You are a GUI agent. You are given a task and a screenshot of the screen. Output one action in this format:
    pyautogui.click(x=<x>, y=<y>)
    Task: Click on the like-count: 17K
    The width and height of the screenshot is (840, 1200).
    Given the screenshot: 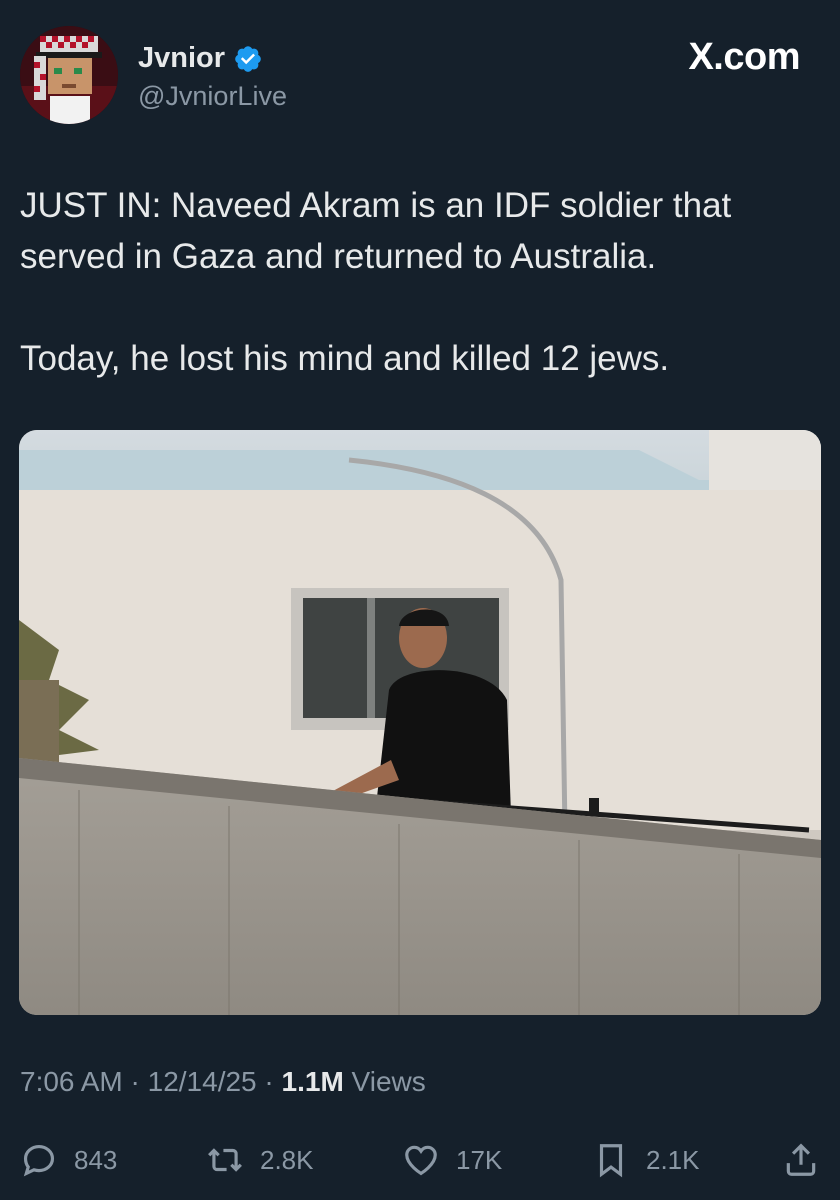 What is the action you would take?
    pyautogui.click(x=479, y=1159)
    